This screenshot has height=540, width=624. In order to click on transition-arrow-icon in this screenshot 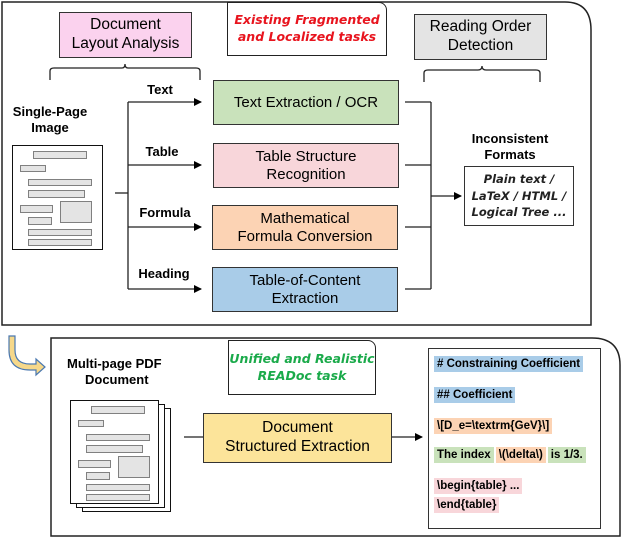, I will do `click(27, 356)`.